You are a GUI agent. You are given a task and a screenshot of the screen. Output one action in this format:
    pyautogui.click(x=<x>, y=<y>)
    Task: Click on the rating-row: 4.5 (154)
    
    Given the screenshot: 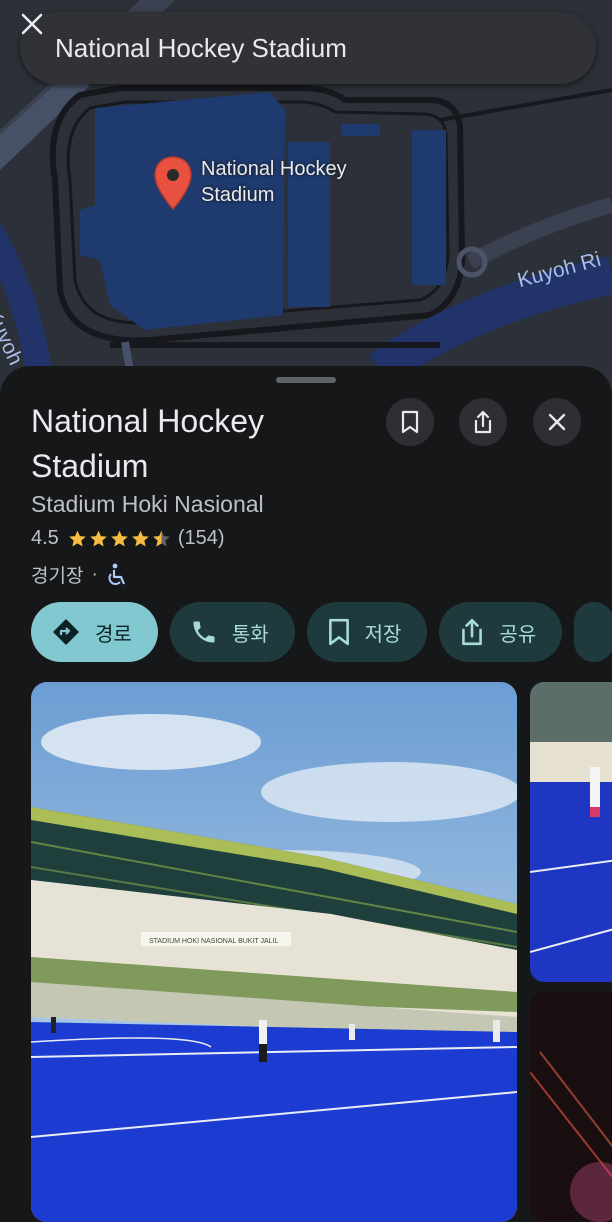 What is the action you would take?
    pyautogui.click(x=128, y=538)
    